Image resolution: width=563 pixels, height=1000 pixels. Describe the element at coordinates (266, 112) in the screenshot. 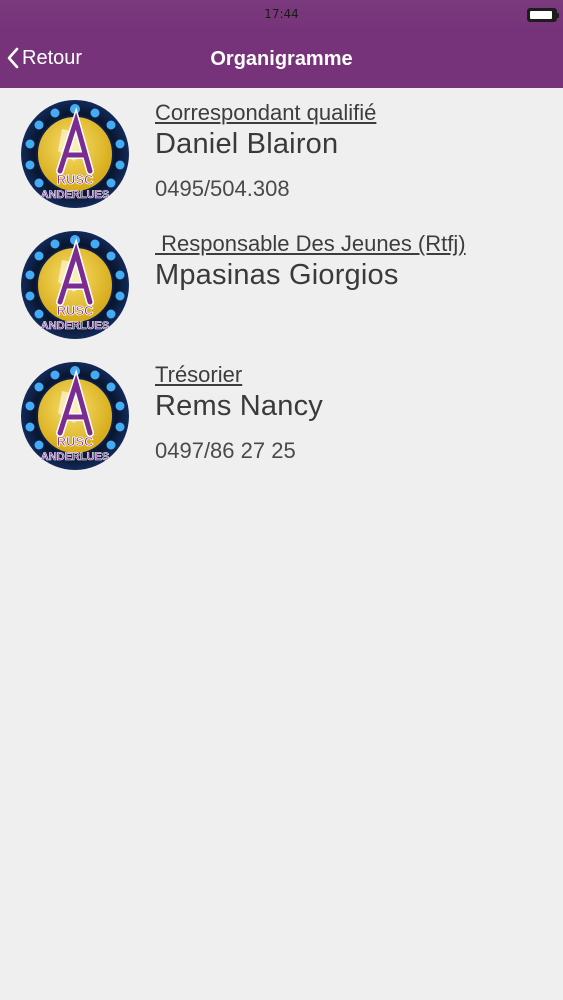

I see `contact-role: Correspondant qualifié` at that location.